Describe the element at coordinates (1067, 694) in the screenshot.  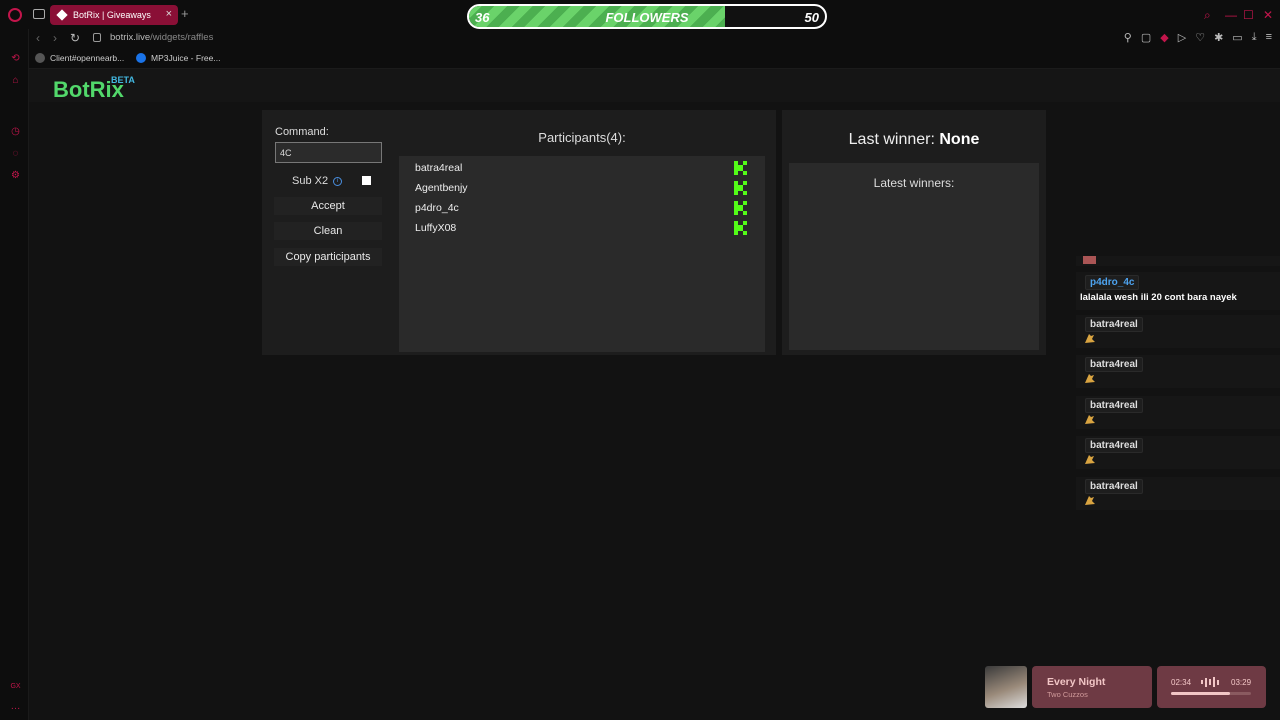
I see `track-artist: Two Cuzzos` at that location.